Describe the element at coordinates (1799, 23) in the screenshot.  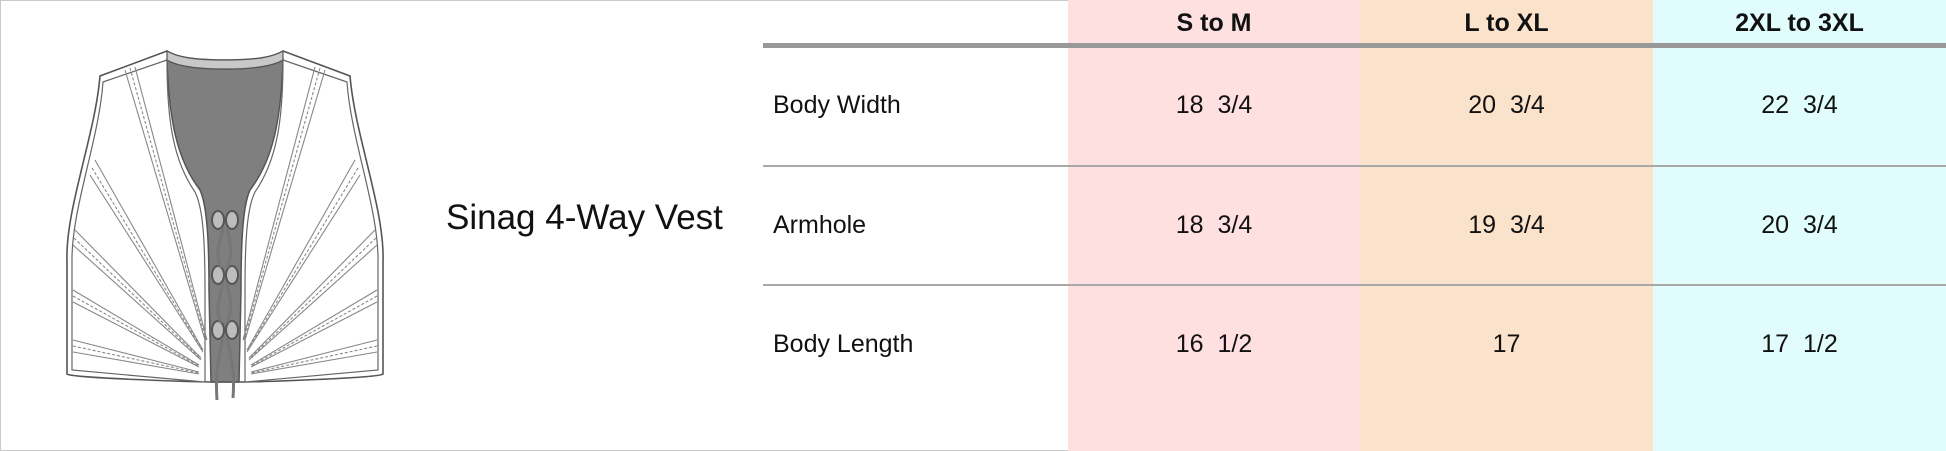
I see `header-2xl-to-3xl: 2XL to 3XL` at that location.